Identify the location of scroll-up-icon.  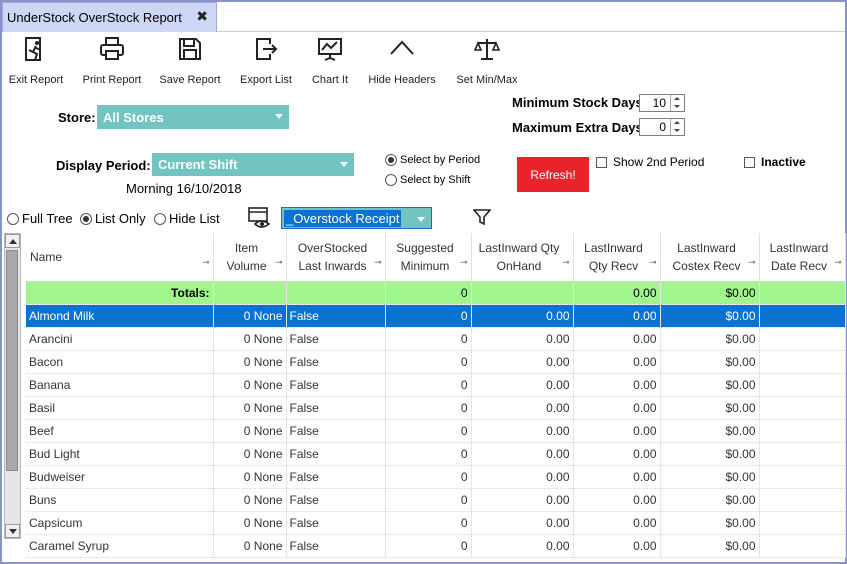
(12, 241).